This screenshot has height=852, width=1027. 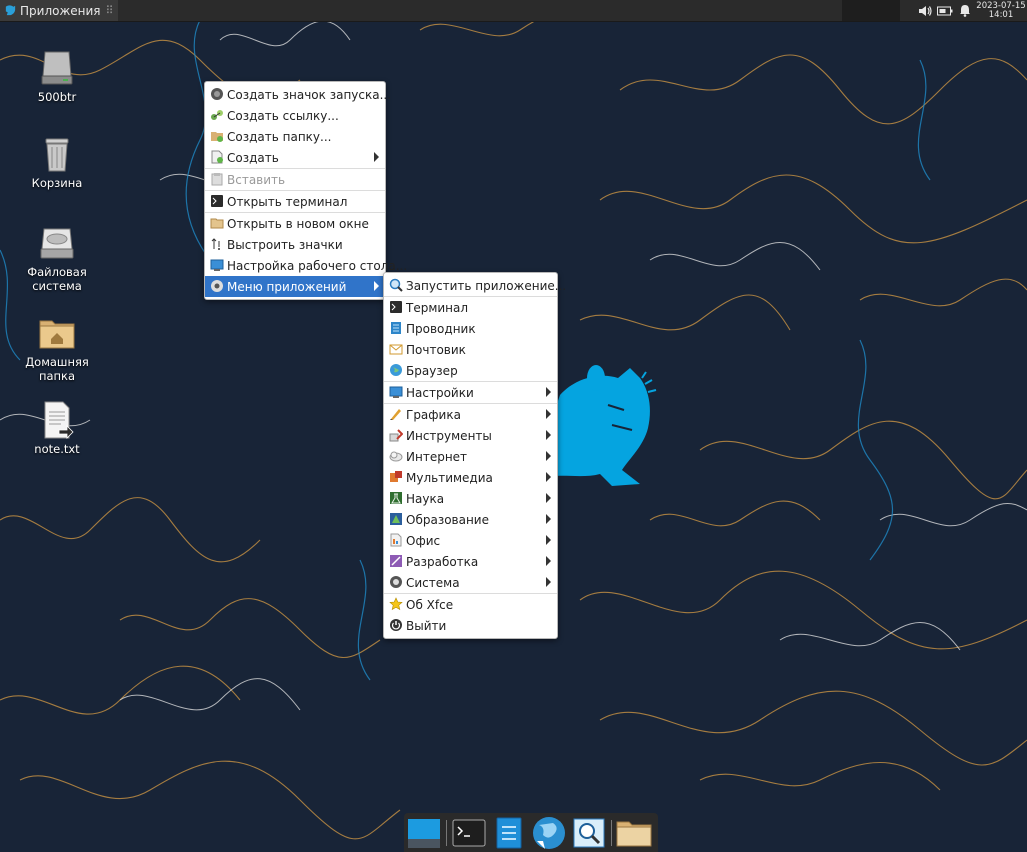 What do you see at coordinates (925, 10) in the screenshot?
I see `volume-icon` at bounding box center [925, 10].